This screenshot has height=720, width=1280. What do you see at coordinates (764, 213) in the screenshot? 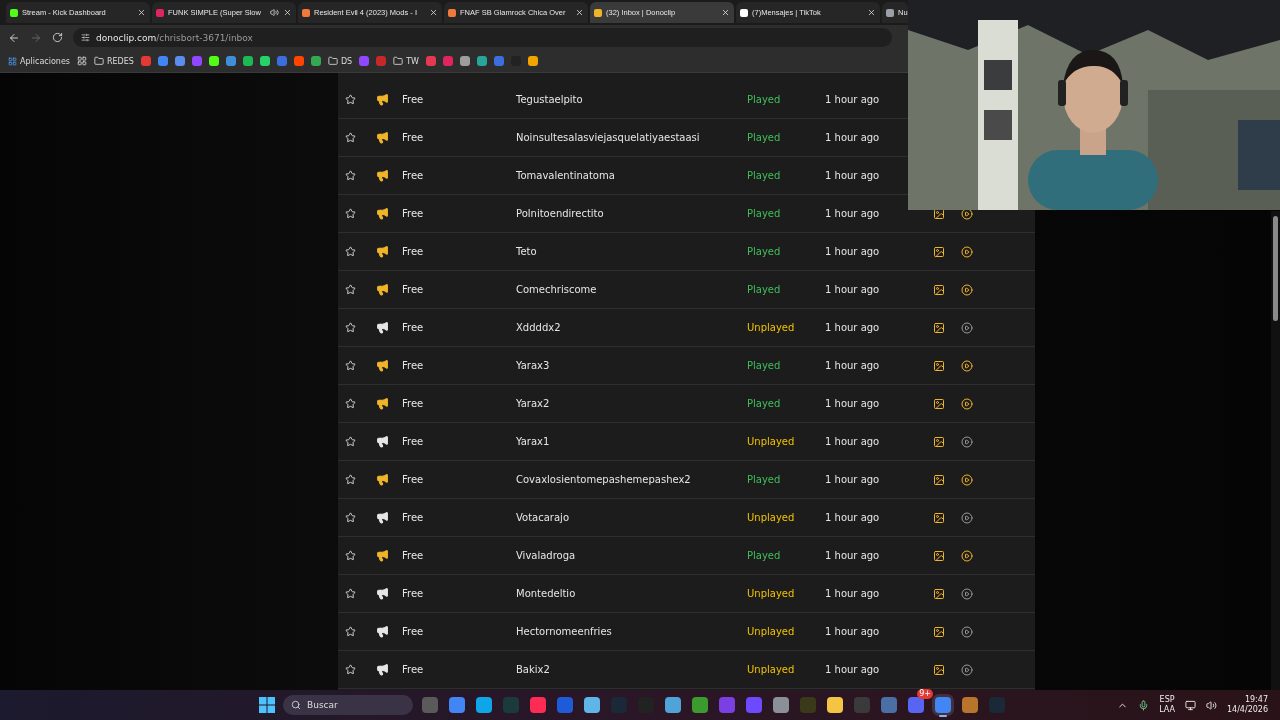
I see `status-text: Played` at bounding box center [764, 213].